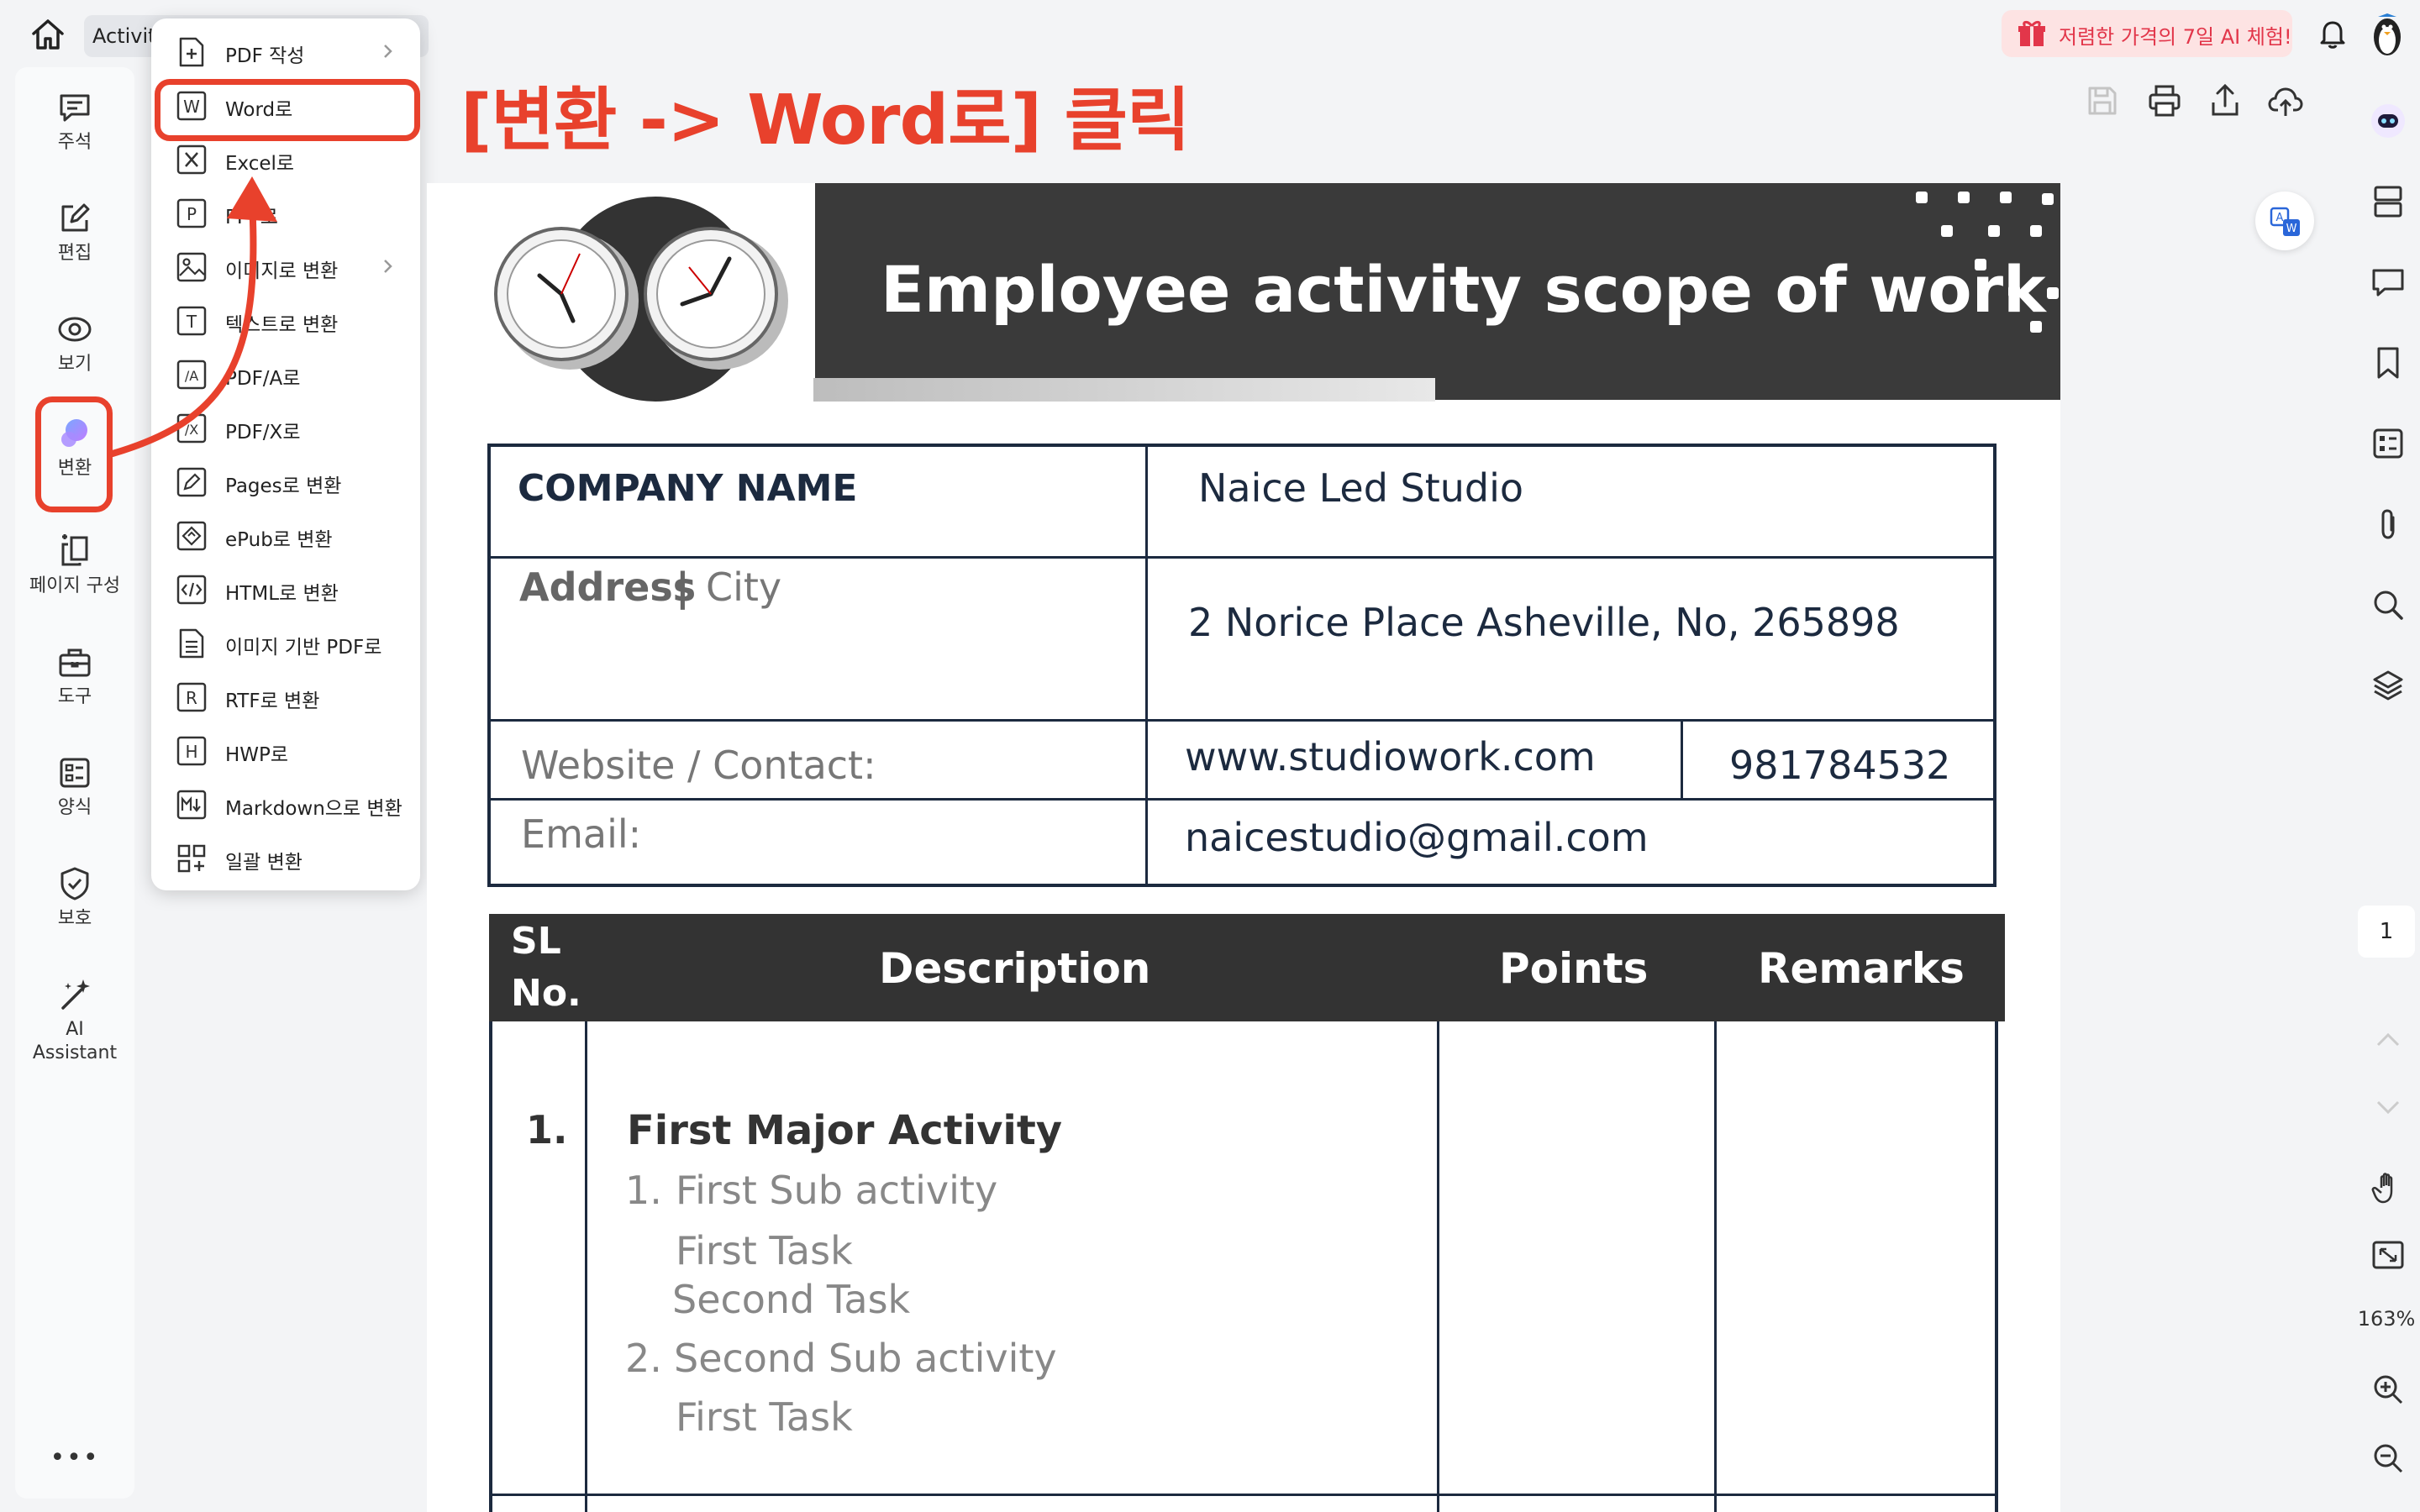 The image size is (2420, 1512). Describe the element at coordinates (643, 1358) in the screenshot. I see `sub-activity-number: 2.` at that location.